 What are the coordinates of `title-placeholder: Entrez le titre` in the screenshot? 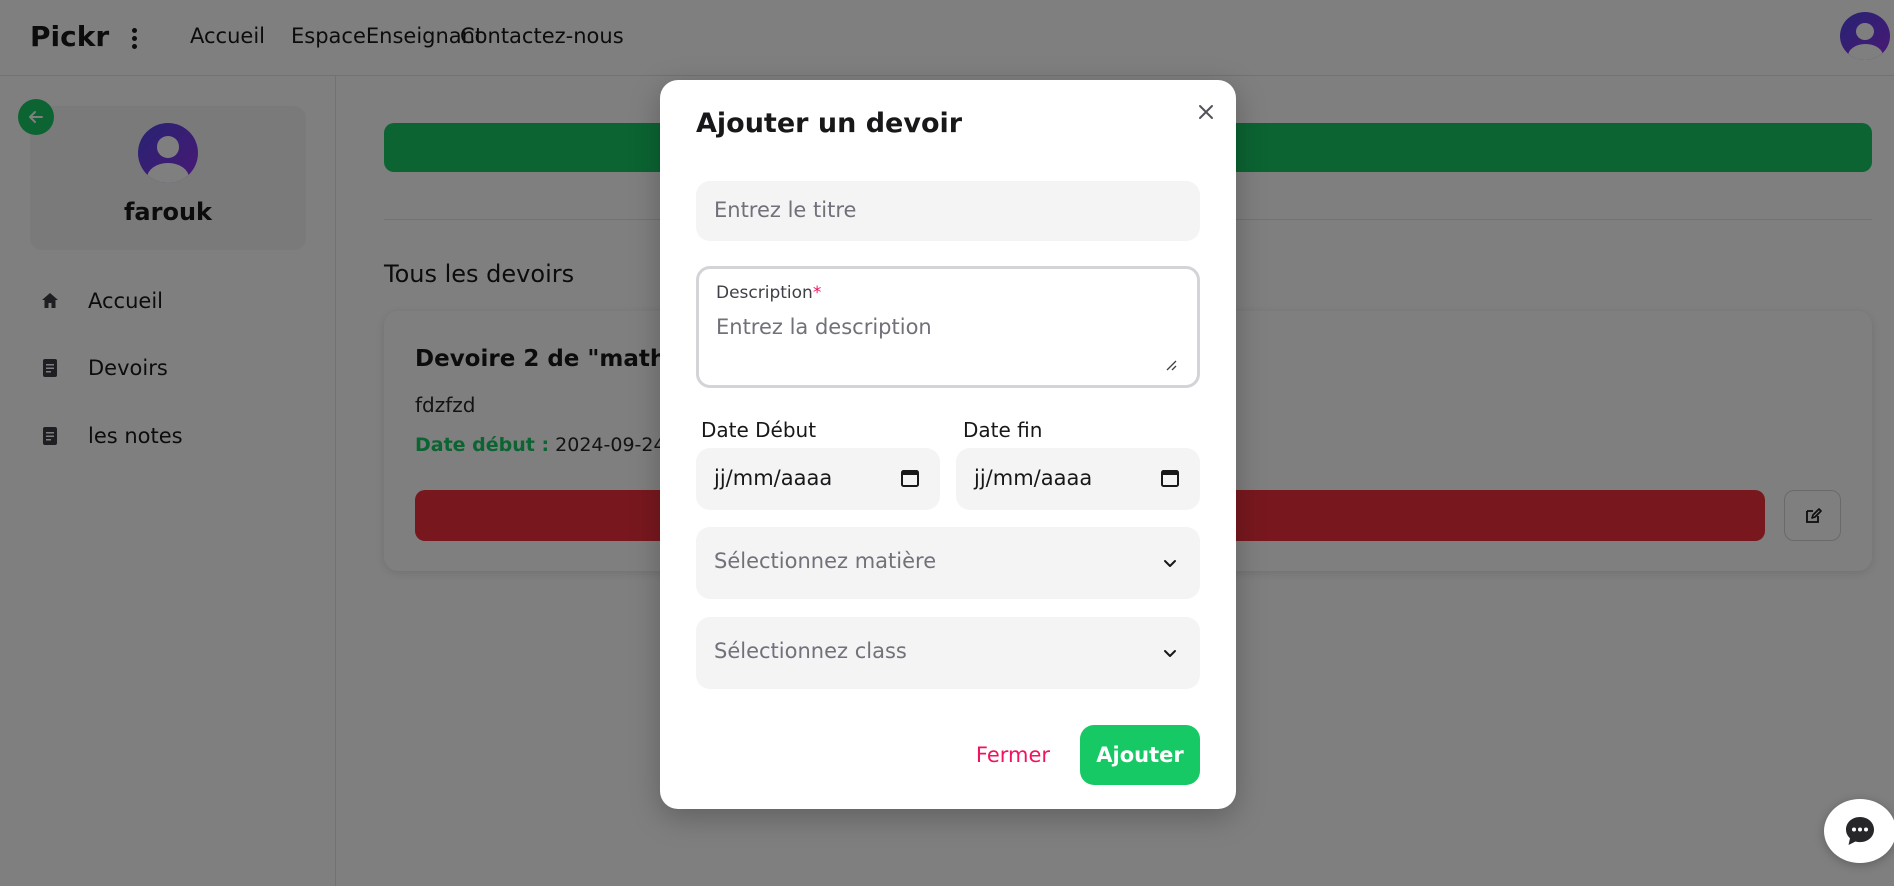 It's located at (785, 210).